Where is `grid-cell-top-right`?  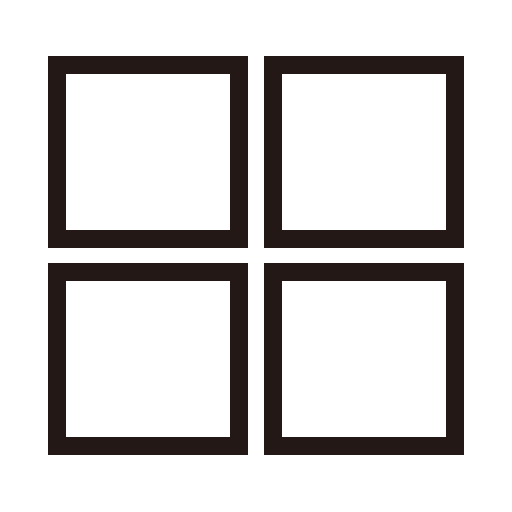 grid-cell-top-right is located at coordinates (364, 152).